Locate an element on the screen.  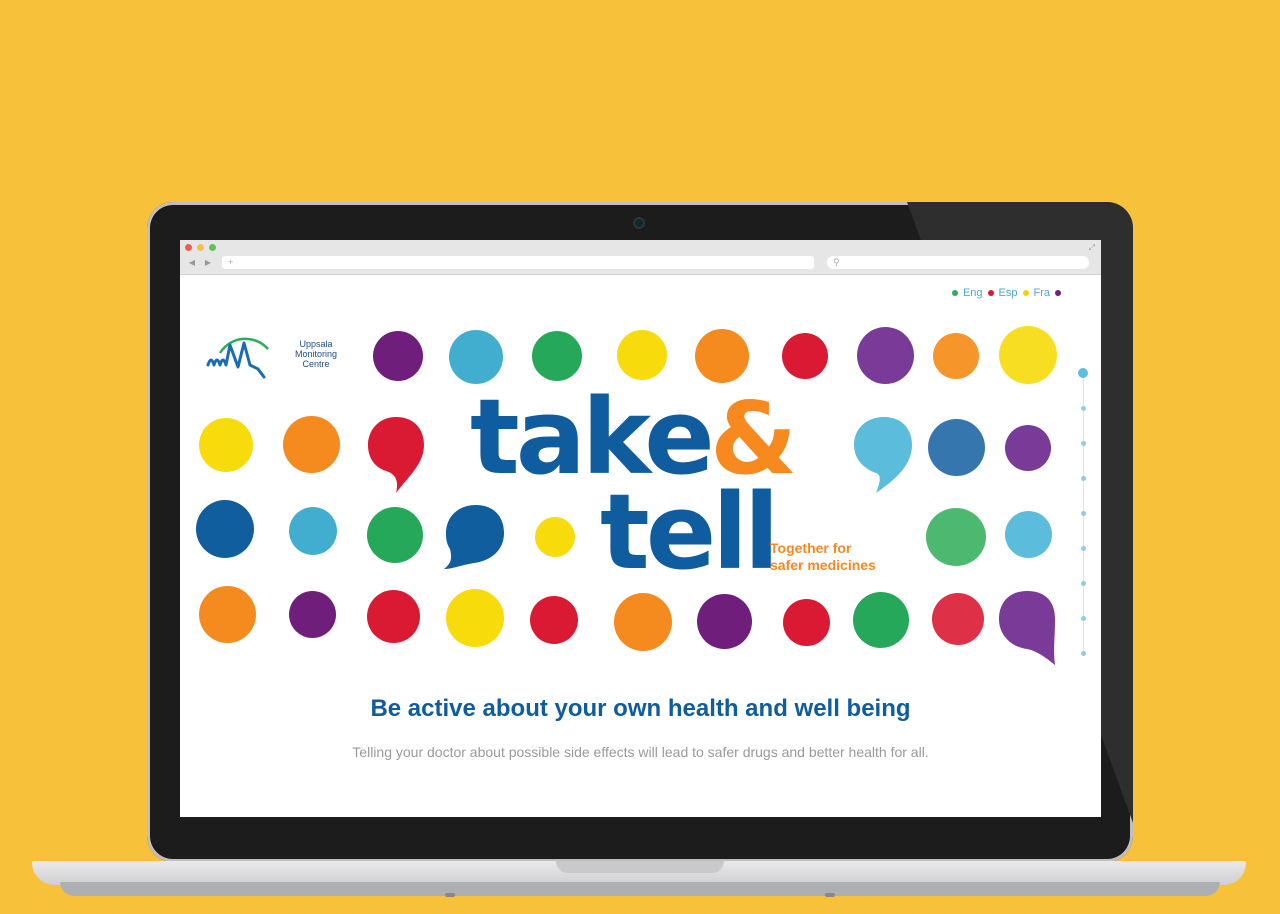
logo-text: Uppsala Monitoring Centre is located at coordinates (316, 354).